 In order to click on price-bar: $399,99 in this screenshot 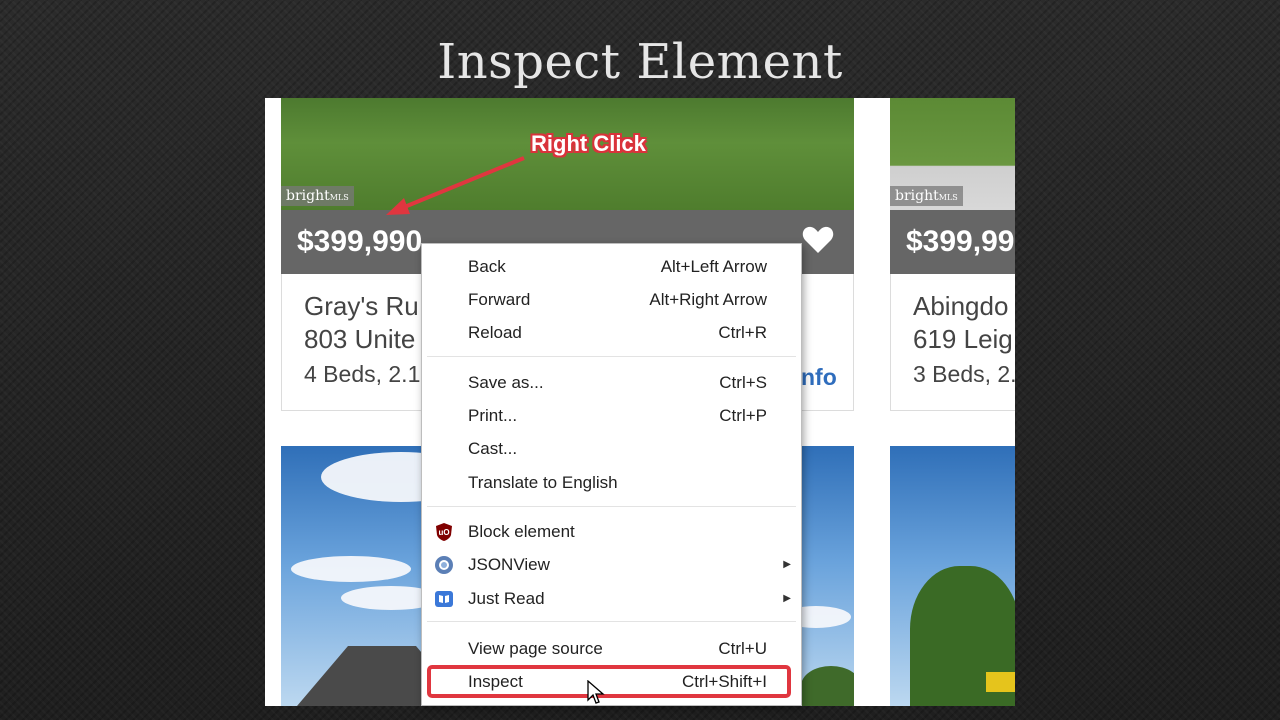, I will do `click(952, 242)`.